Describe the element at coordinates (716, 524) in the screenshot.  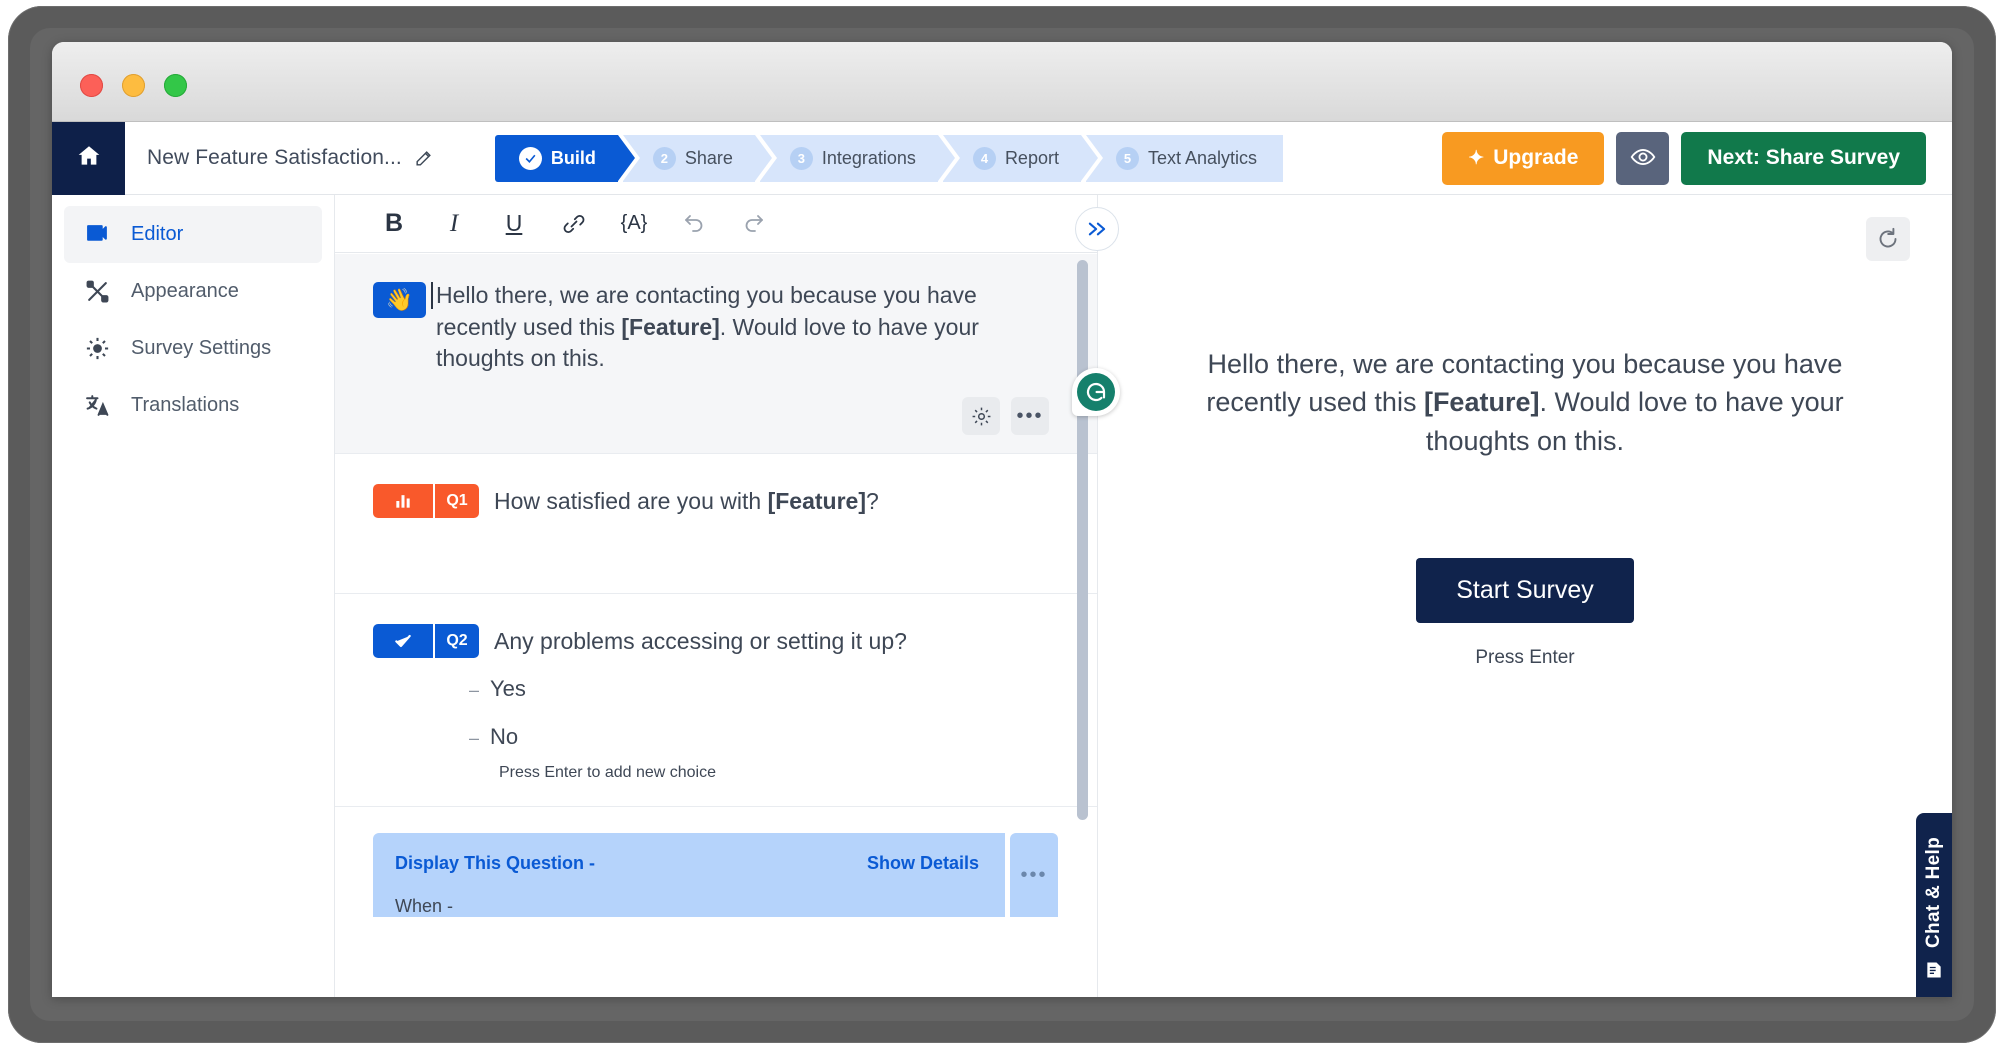
I see `question-block-q1: Q1 How satisfied are you with [Feature]?` at that location.